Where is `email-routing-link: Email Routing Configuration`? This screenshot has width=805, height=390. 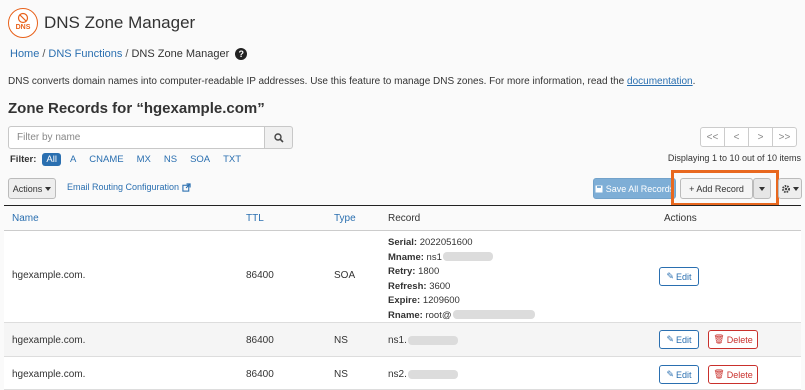 email-routing-link: Email Routing Configuration is located at coordinates (129, 187).